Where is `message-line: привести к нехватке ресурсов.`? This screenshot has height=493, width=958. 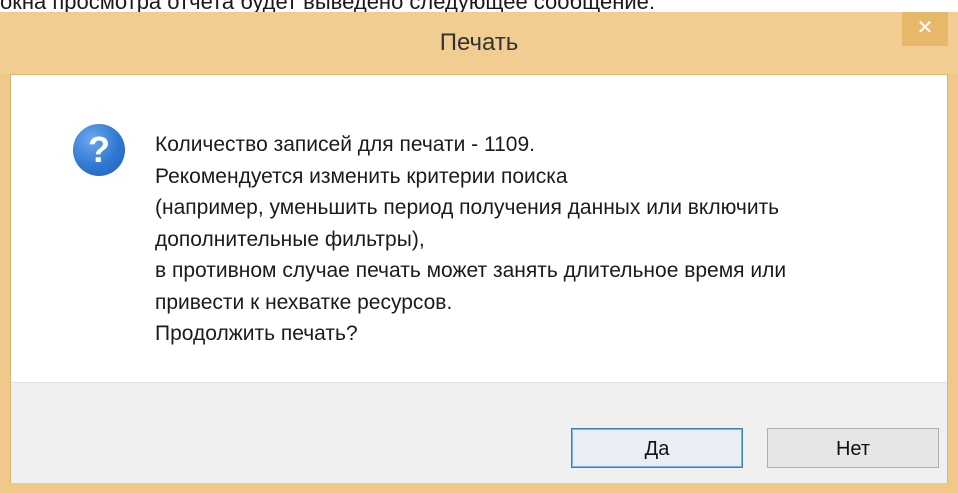 message-line: привести к нехватке ресурсов. is located at coordinates (304, 302).